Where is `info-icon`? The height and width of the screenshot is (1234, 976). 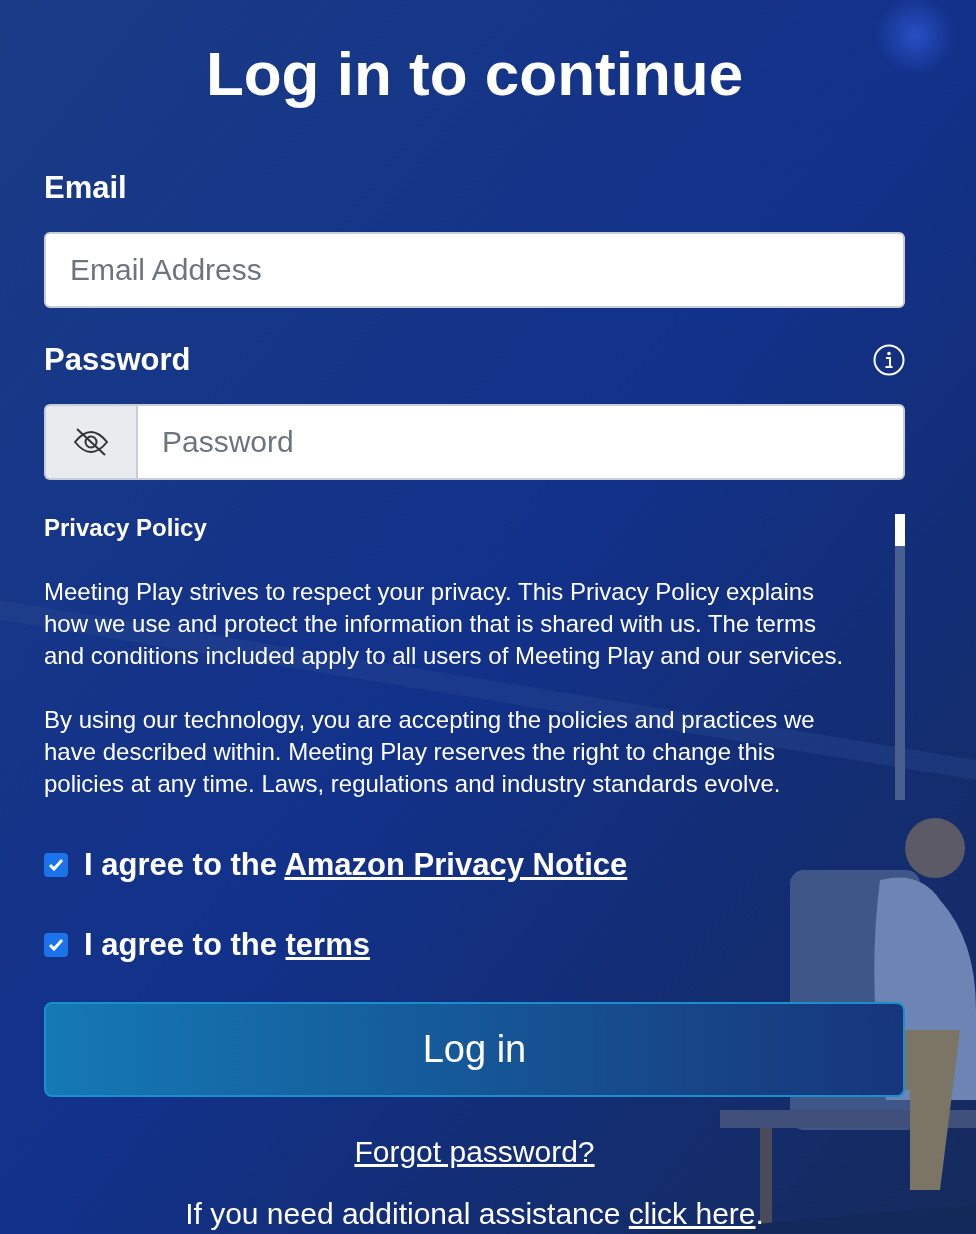 info-icon is located at coordinates (889, 360).